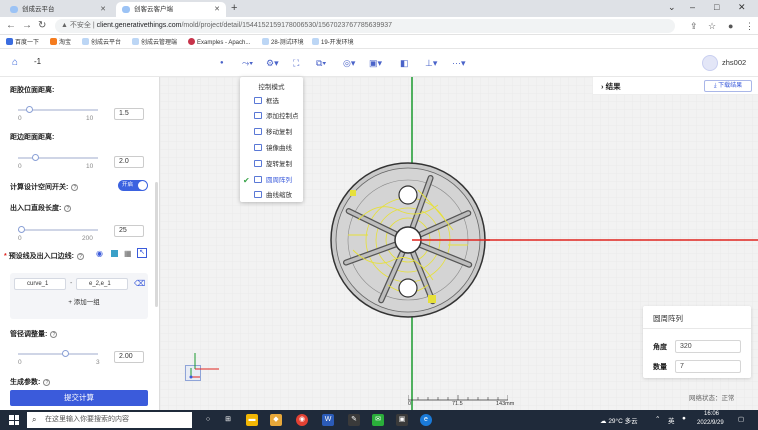 Image resolution: width=758 pixels, height=430 pixels. I want to click on task-view-icon: ⊞, so click(228, 420).